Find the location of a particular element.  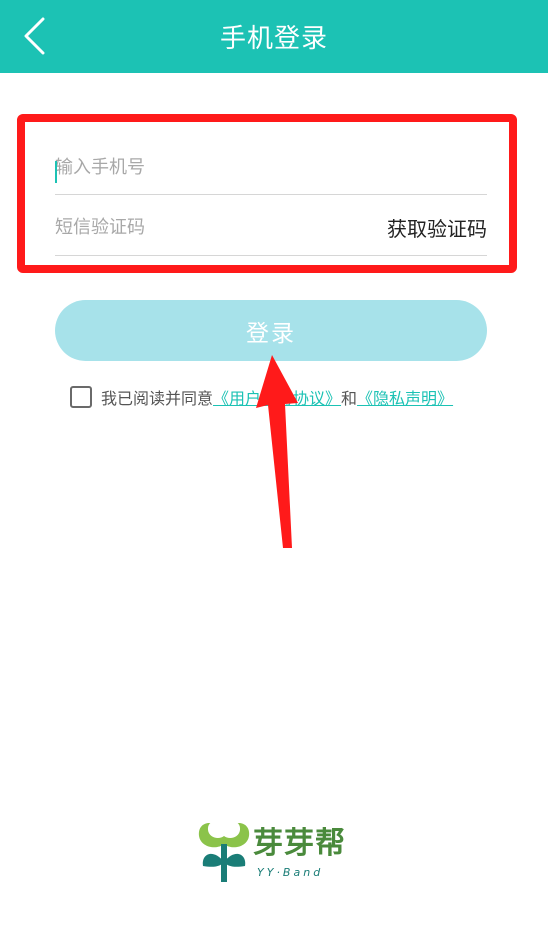

get-code-button: 获取验证码 is located at coordinates (437, 225).